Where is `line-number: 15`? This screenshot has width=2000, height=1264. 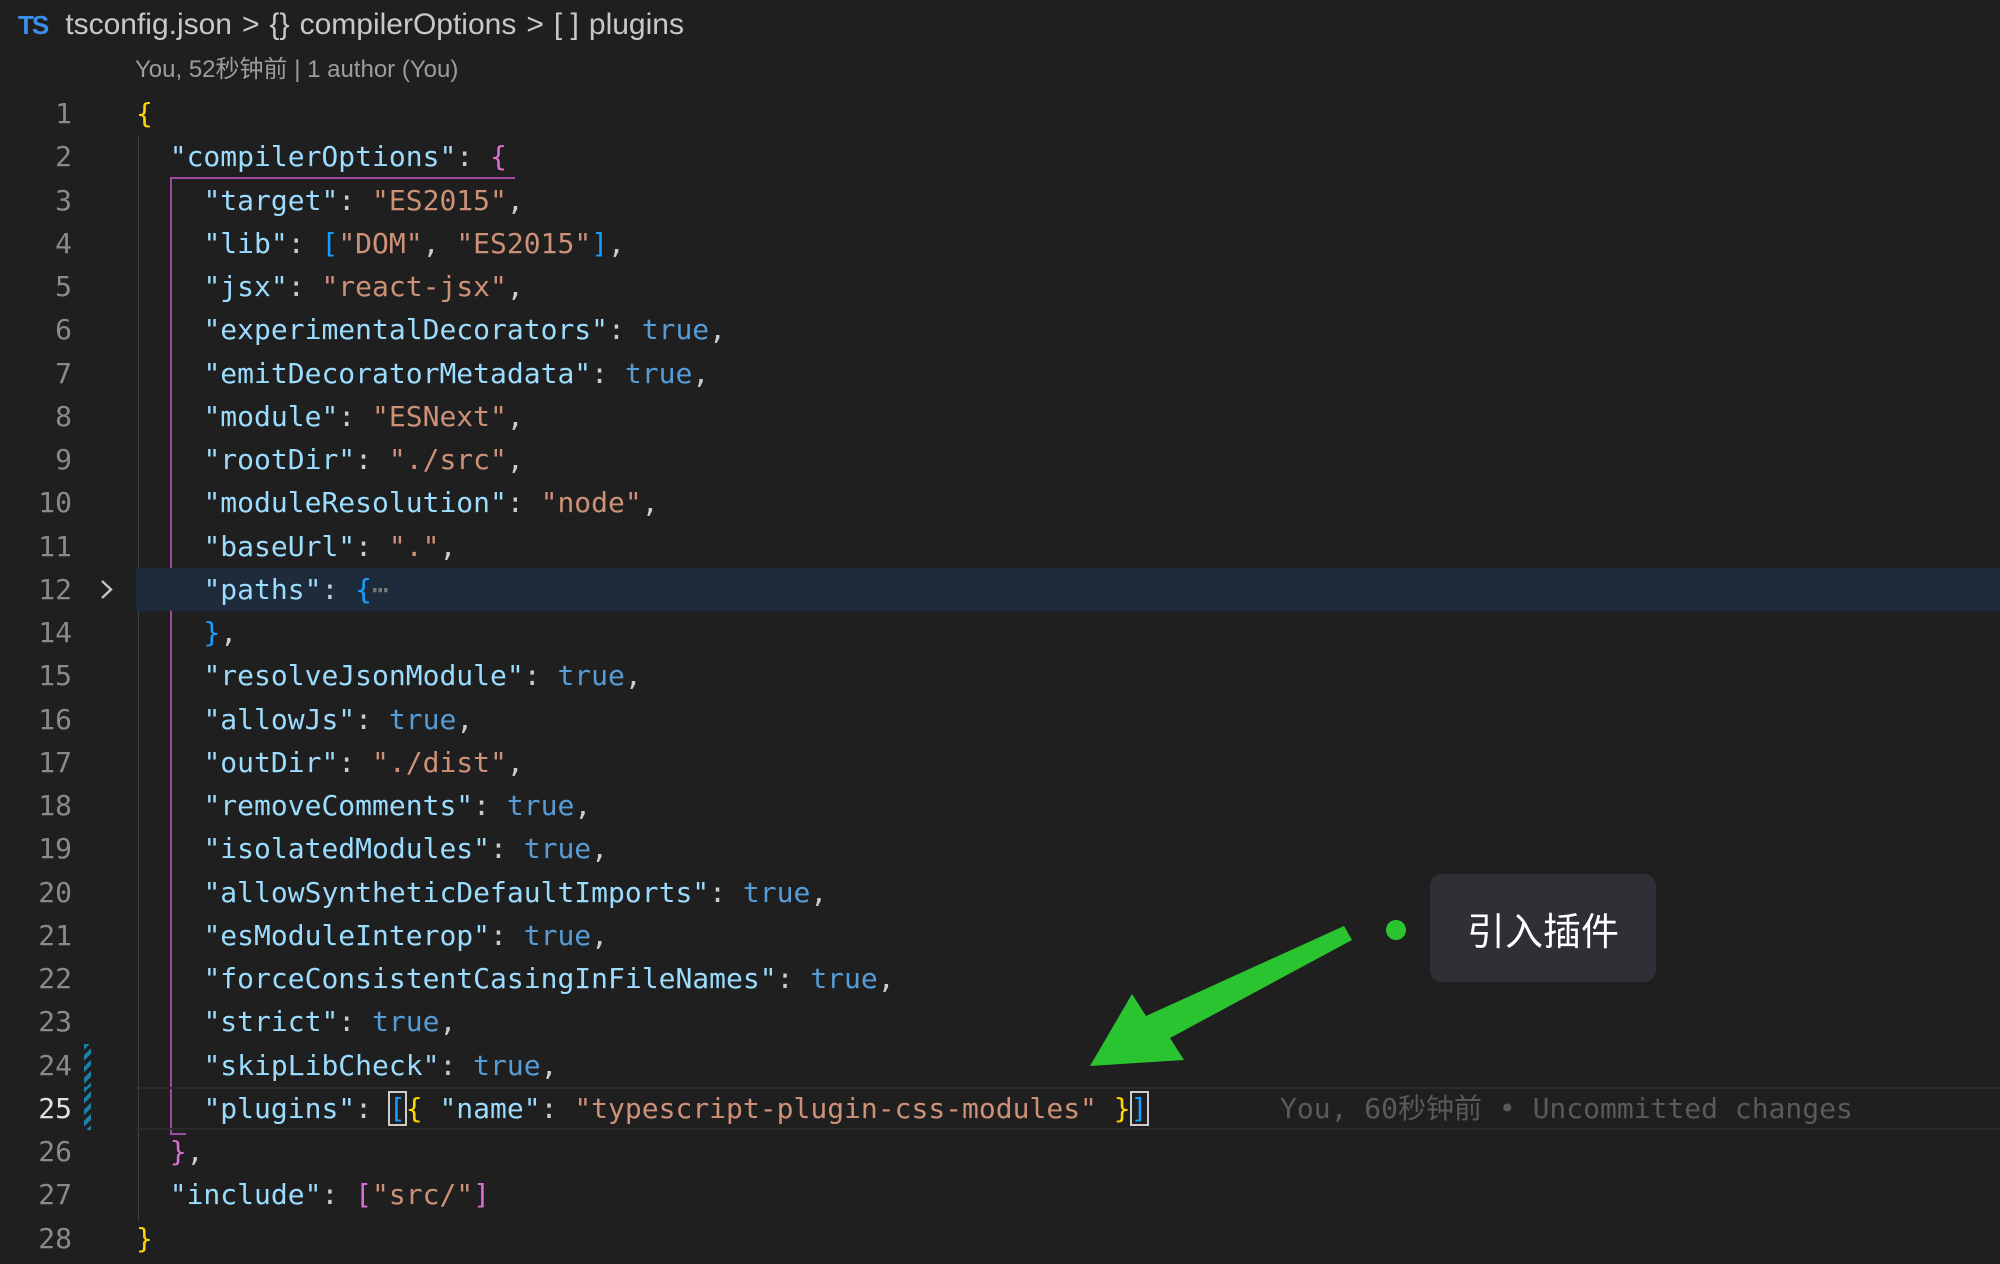 line-number: 15 is located at coordinates (55, 676).